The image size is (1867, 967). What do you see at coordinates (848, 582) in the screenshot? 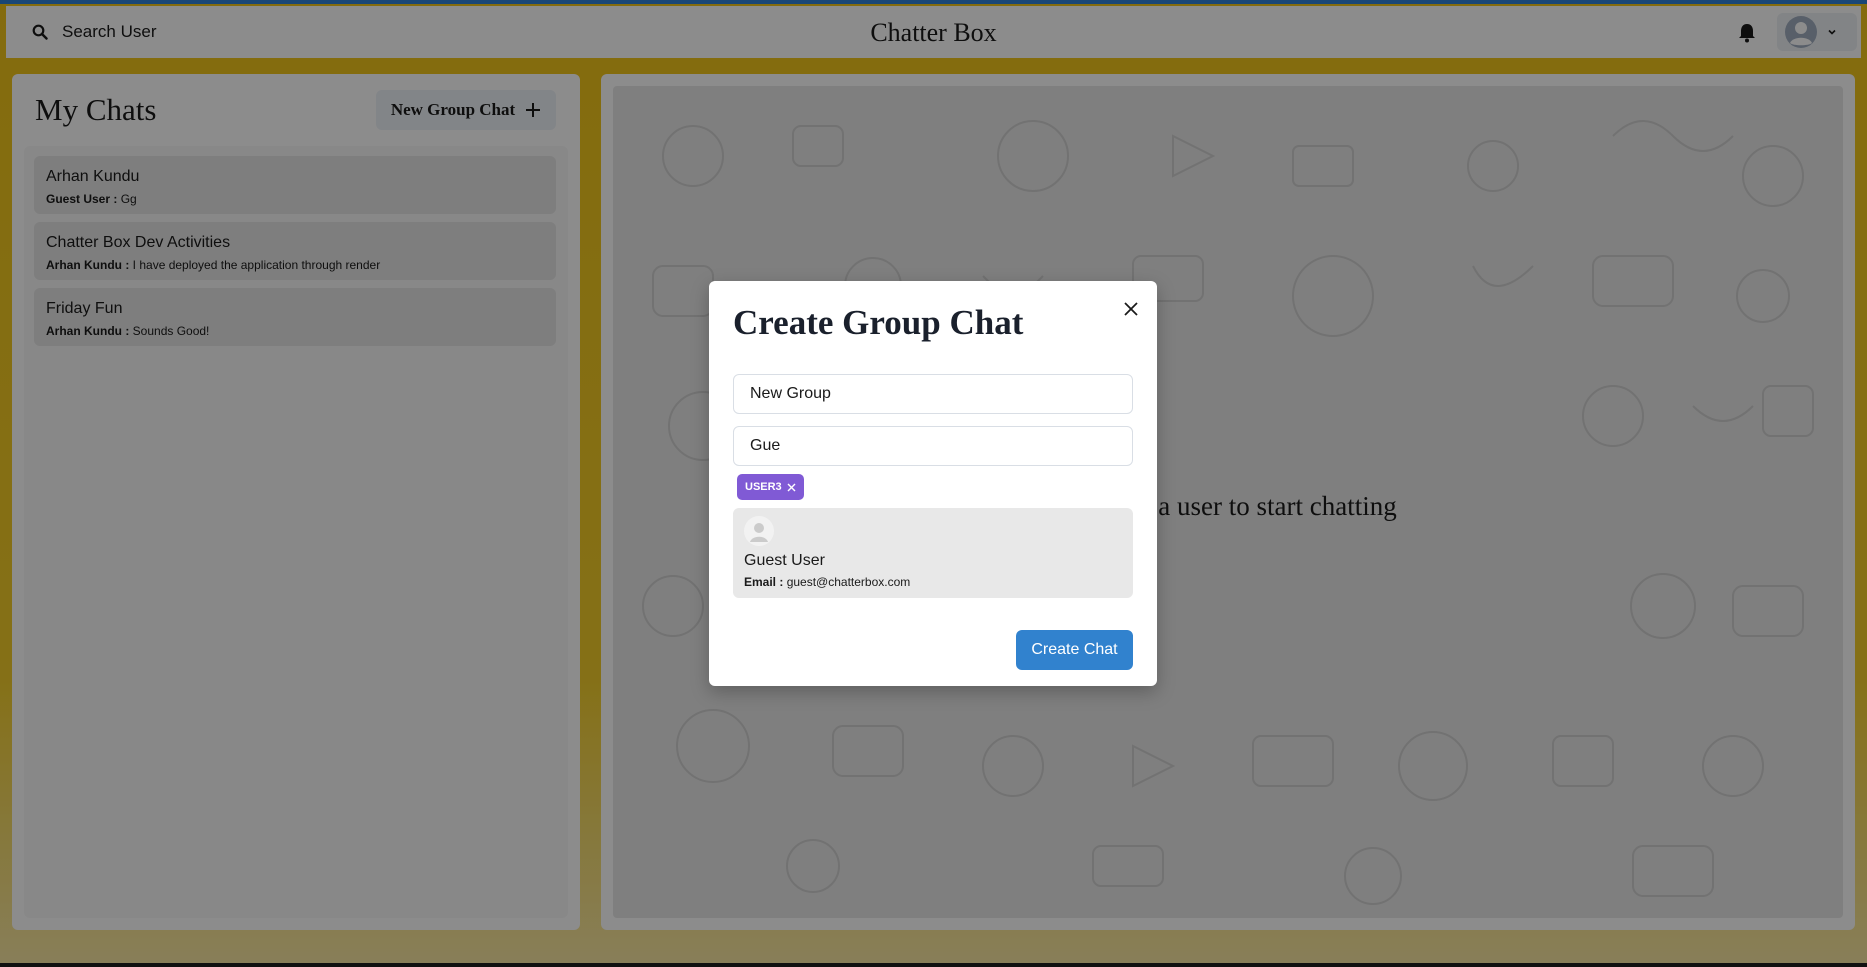
I see `email-value: guest@chatterbox.com` at bounding box center [848, 582].